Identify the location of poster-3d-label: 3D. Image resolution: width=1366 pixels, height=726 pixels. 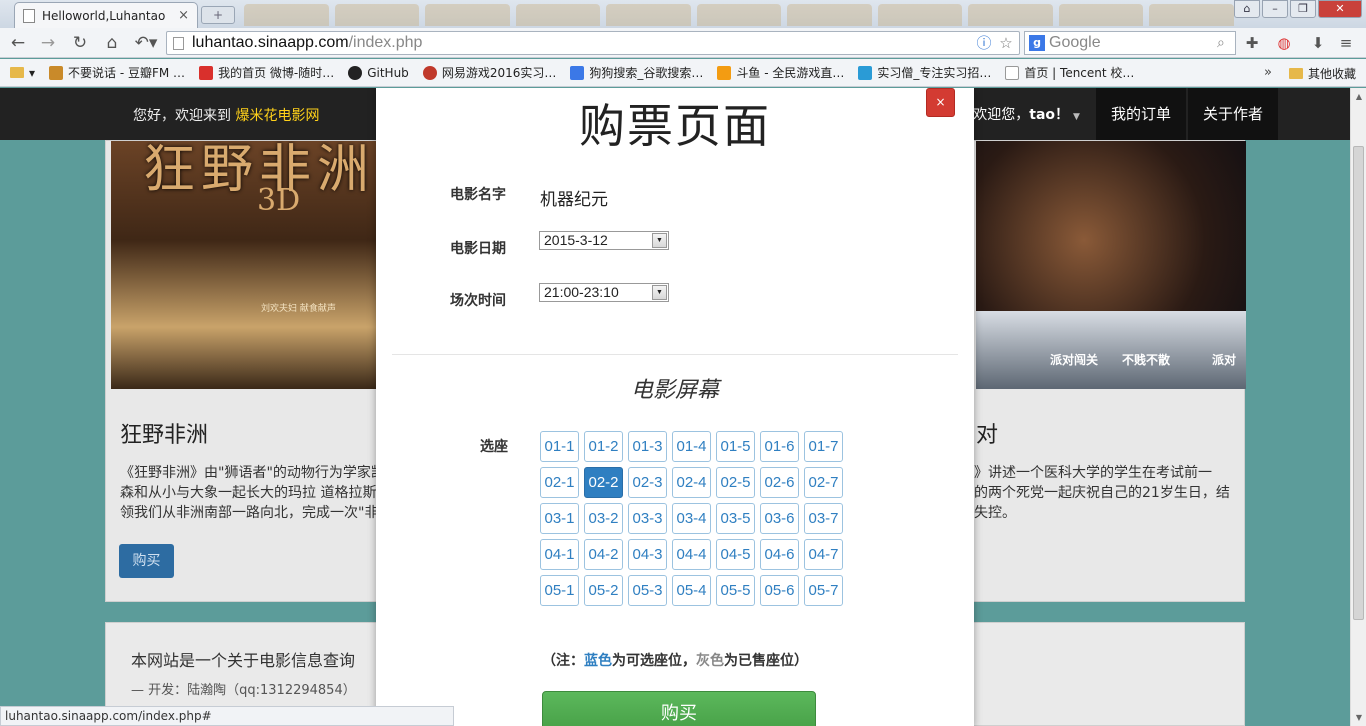
(279, 200).